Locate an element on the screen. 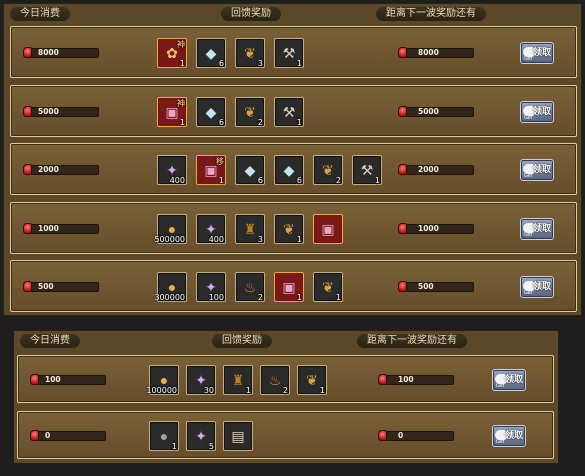  reward-row: 1000 ● 500000 ✦ 400 ♜ 3 ❦ 1 ▣ 1000 领取 Get is located at coordinates (293, 227).